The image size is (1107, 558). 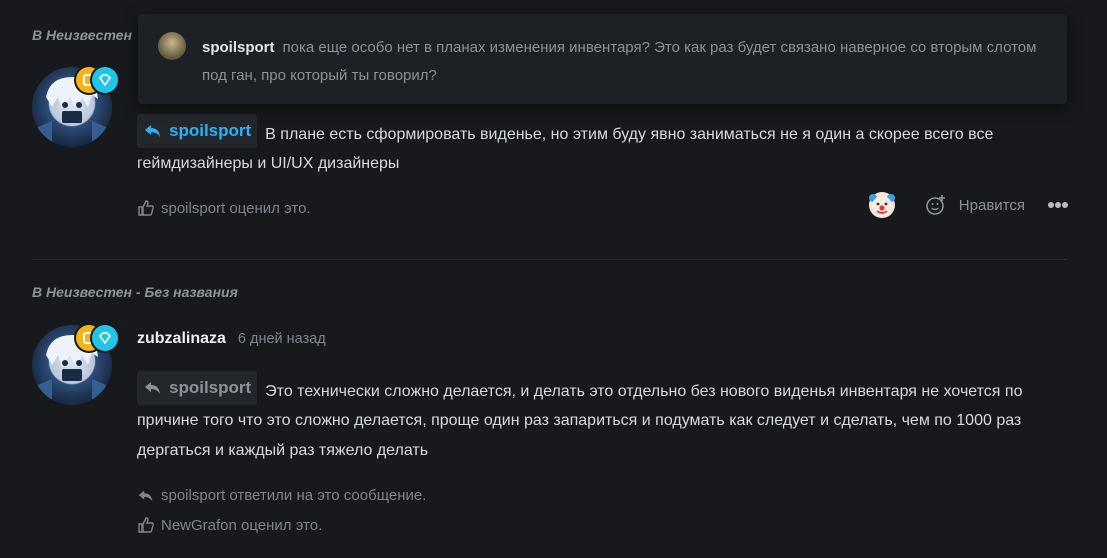 What do you see at coordinates (135, 292) in the screenshot?
I see `post2-channel: В Неизвестен - Без названия` at bounding box center [135, 292].